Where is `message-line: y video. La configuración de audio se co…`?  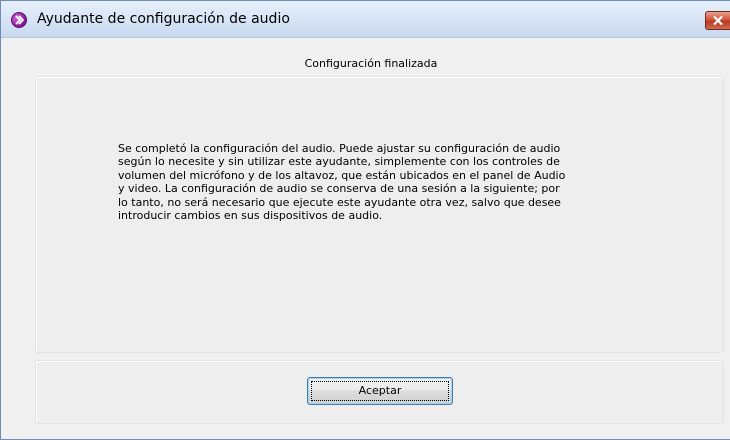 message-line: y video. La configuración de audio se co… is located at coordinates (339, 189).